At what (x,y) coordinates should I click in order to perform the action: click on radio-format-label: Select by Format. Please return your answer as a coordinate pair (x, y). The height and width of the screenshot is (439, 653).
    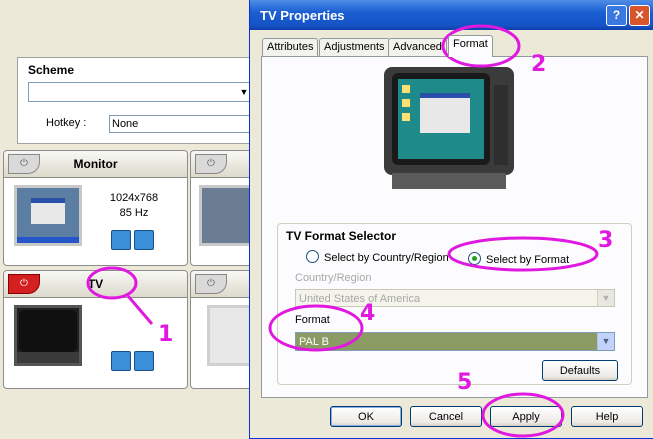
    Looking at the image, I should click on (528, 260).